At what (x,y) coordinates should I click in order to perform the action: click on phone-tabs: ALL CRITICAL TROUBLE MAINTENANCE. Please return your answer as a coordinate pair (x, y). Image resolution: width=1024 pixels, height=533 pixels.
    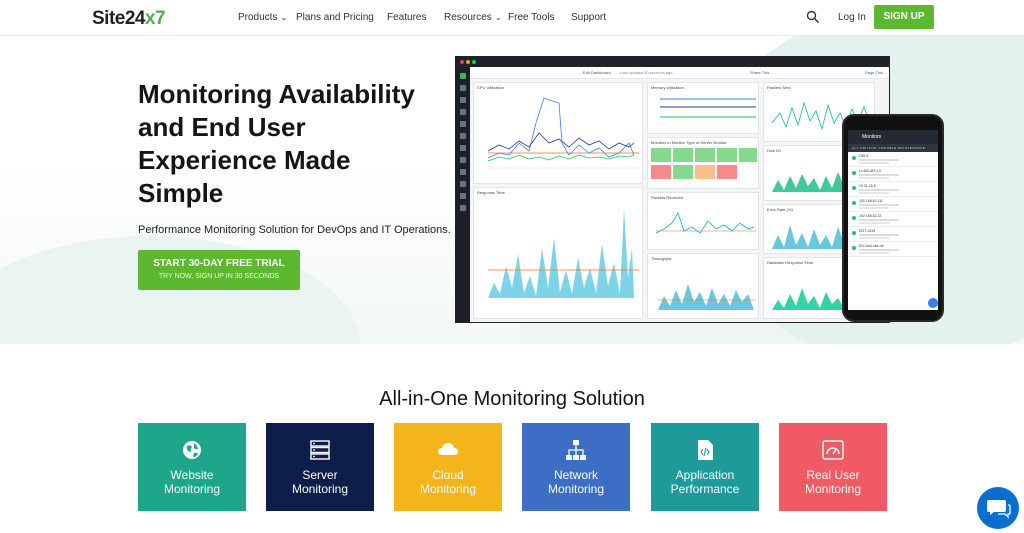
    Looking at the image, I should click on (893, 148).